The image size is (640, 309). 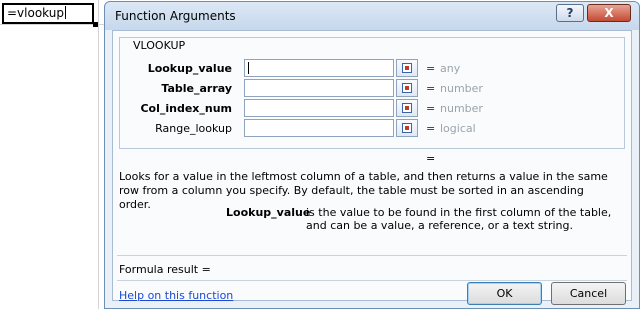 What do you see at coordinates (319, 68) in the screenshot?
I see `lookup-value-input` at bounding box center [319, 68].